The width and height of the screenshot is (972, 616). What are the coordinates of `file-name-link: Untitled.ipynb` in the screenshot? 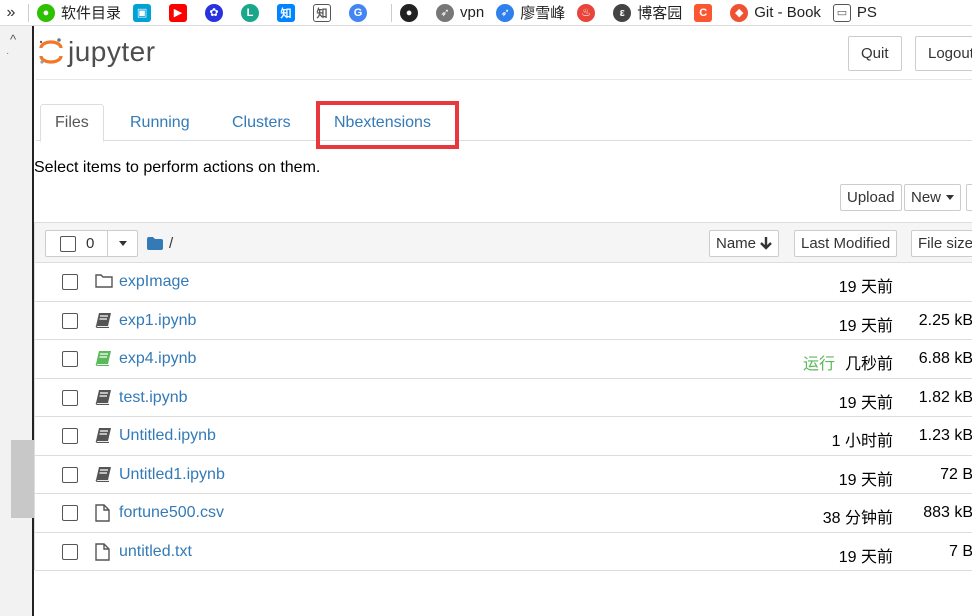 It's located at (167, 436).